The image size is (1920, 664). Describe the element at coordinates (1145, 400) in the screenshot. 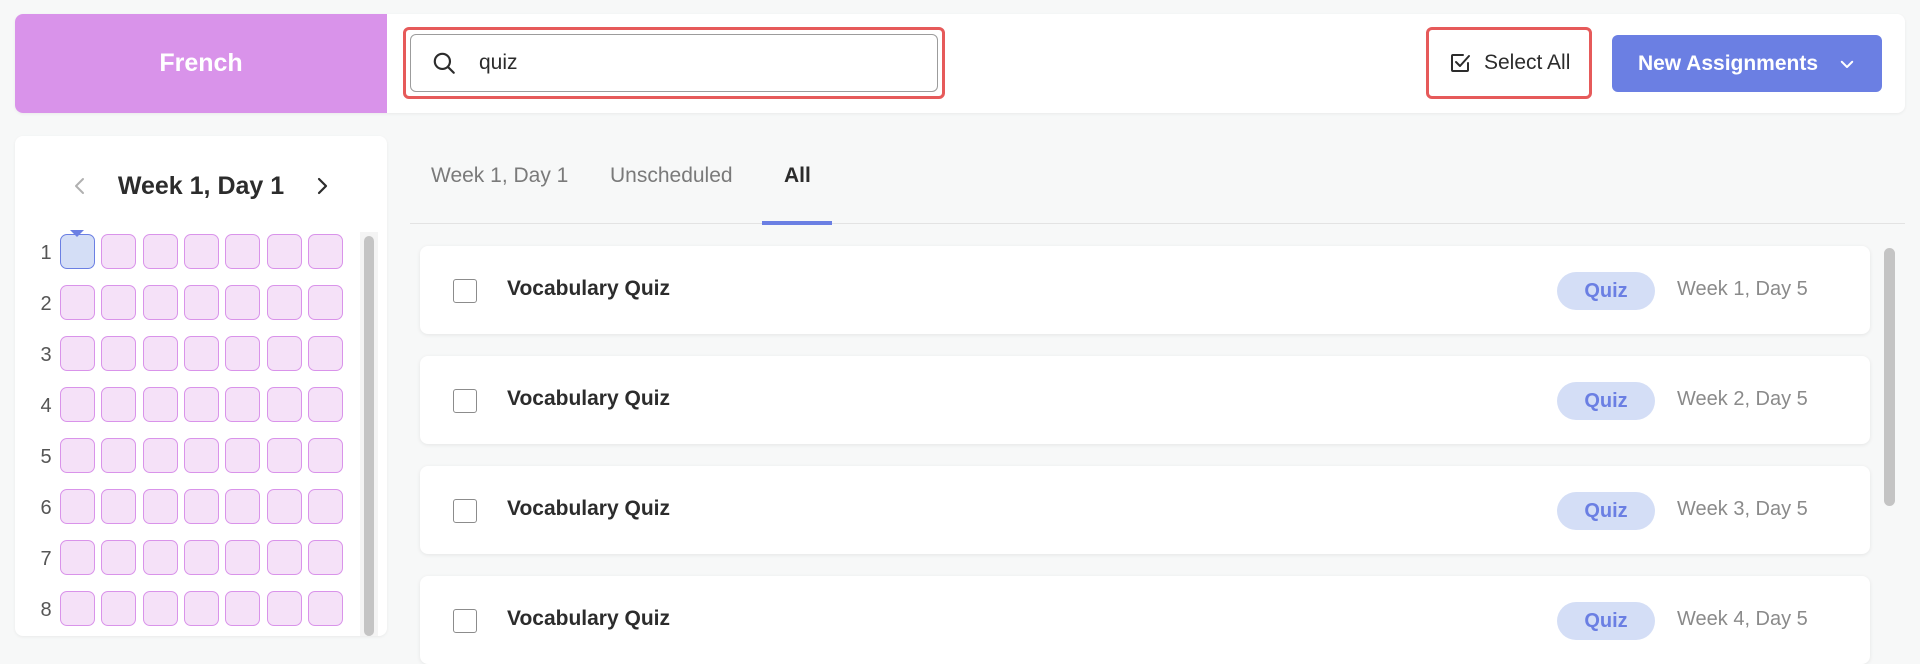

I see `assignment-row: Vocabulary Quiz Quiz Week 2, Day 5` at that location.